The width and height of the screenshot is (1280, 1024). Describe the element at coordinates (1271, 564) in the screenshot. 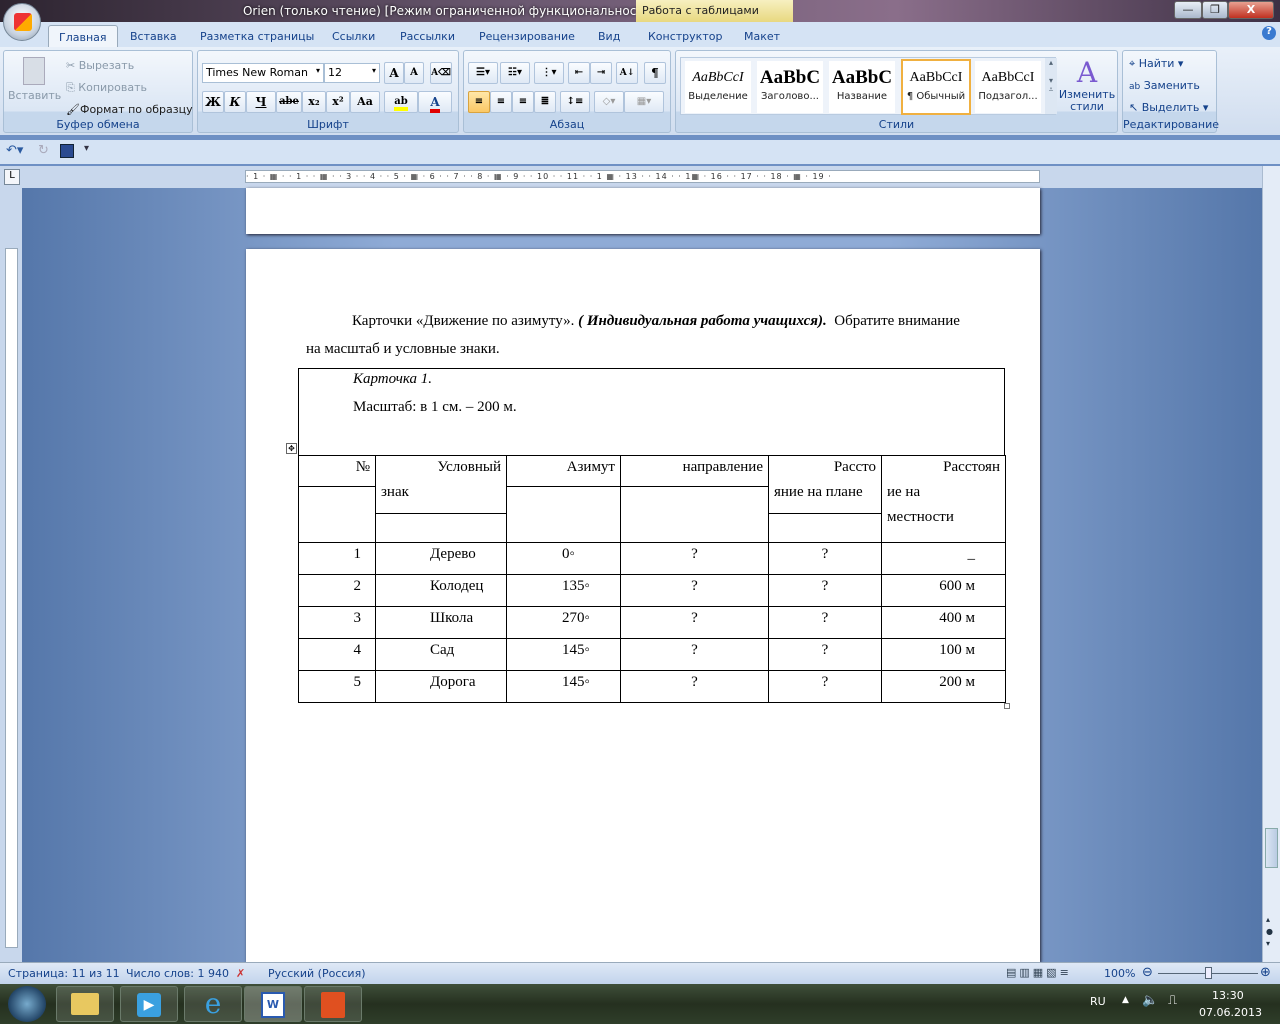

I see `vertical-scrollbar: ▴ ● ▾` at that location.